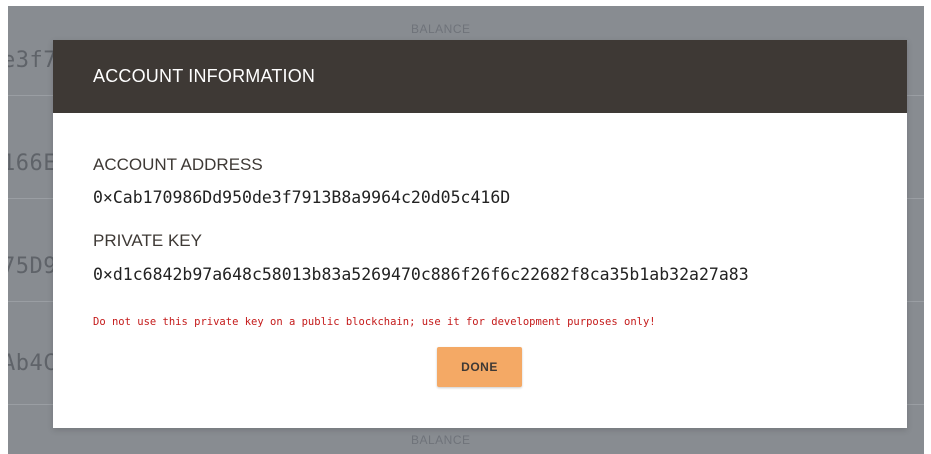  What do you see at coordinates (147, 240) in the screenshot?
I see `private-key-label: PRIVATE KEY` at bounding box center [147, 240].